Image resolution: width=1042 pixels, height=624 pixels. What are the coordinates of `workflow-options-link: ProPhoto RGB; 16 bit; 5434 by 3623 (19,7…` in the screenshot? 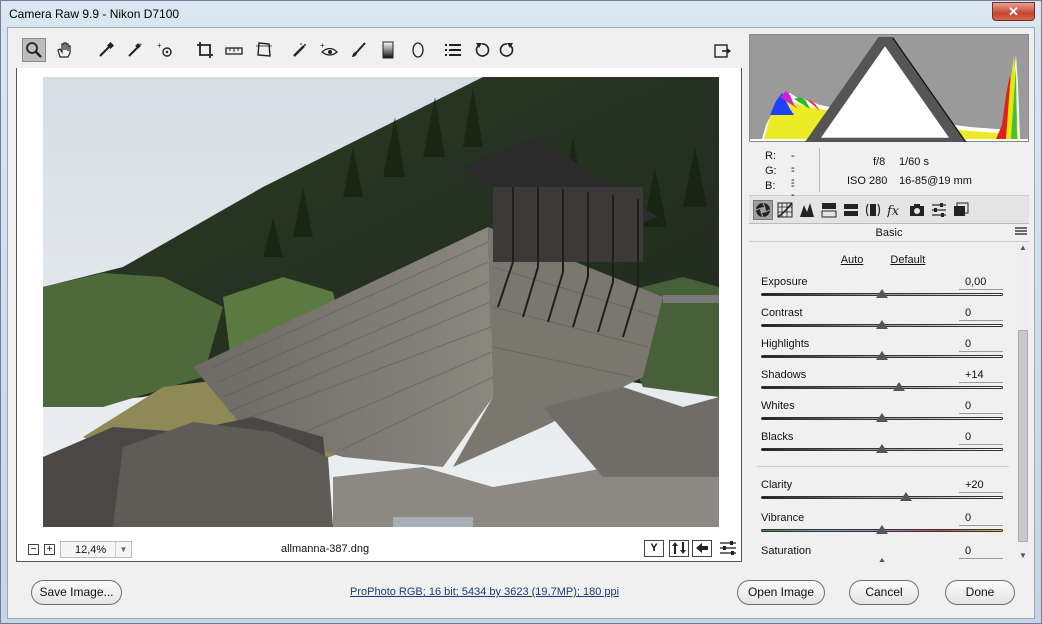 It's located at (484, 592).